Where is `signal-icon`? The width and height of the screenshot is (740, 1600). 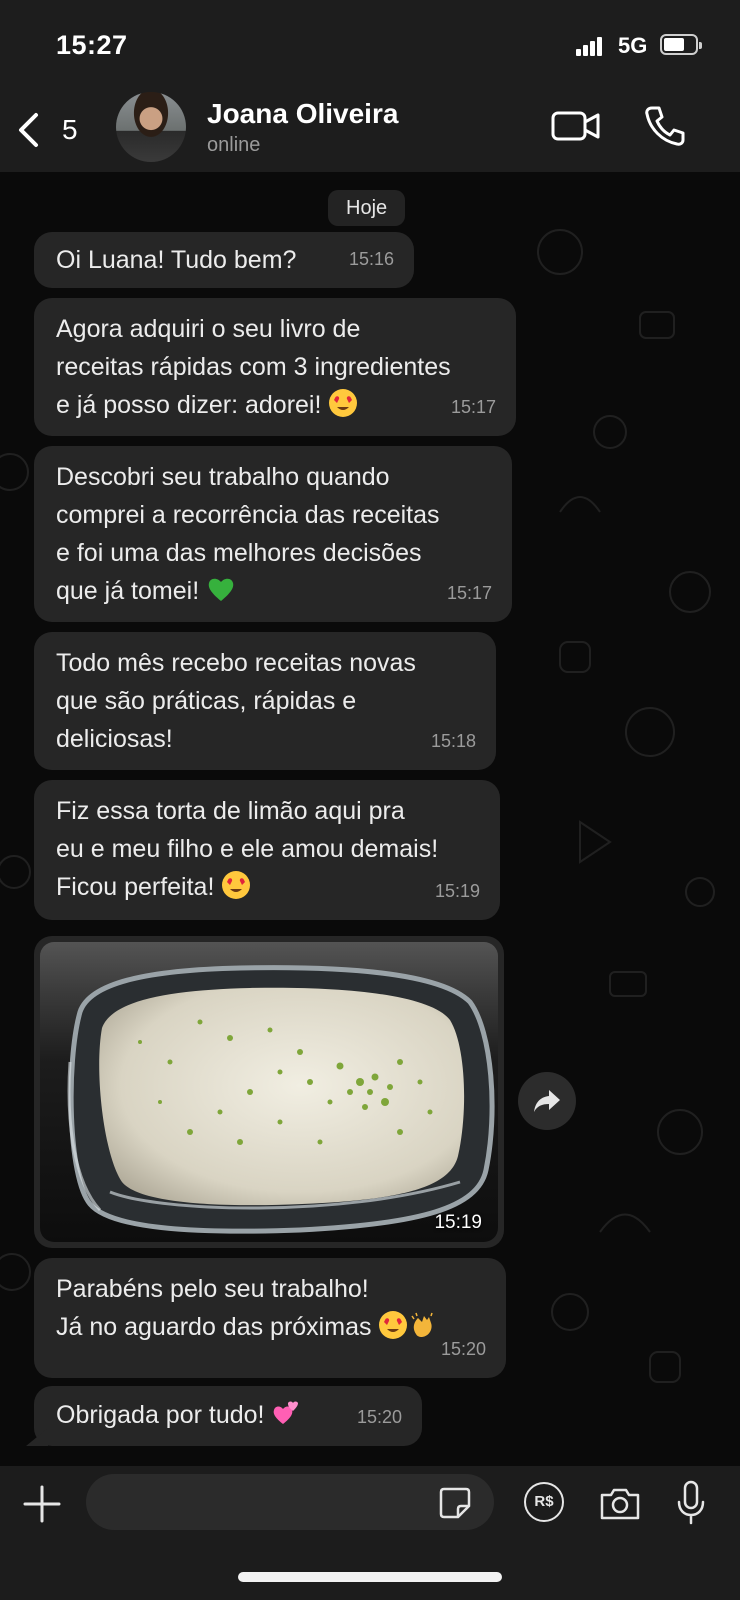
signal-icon is located at coordinates (591, 46).